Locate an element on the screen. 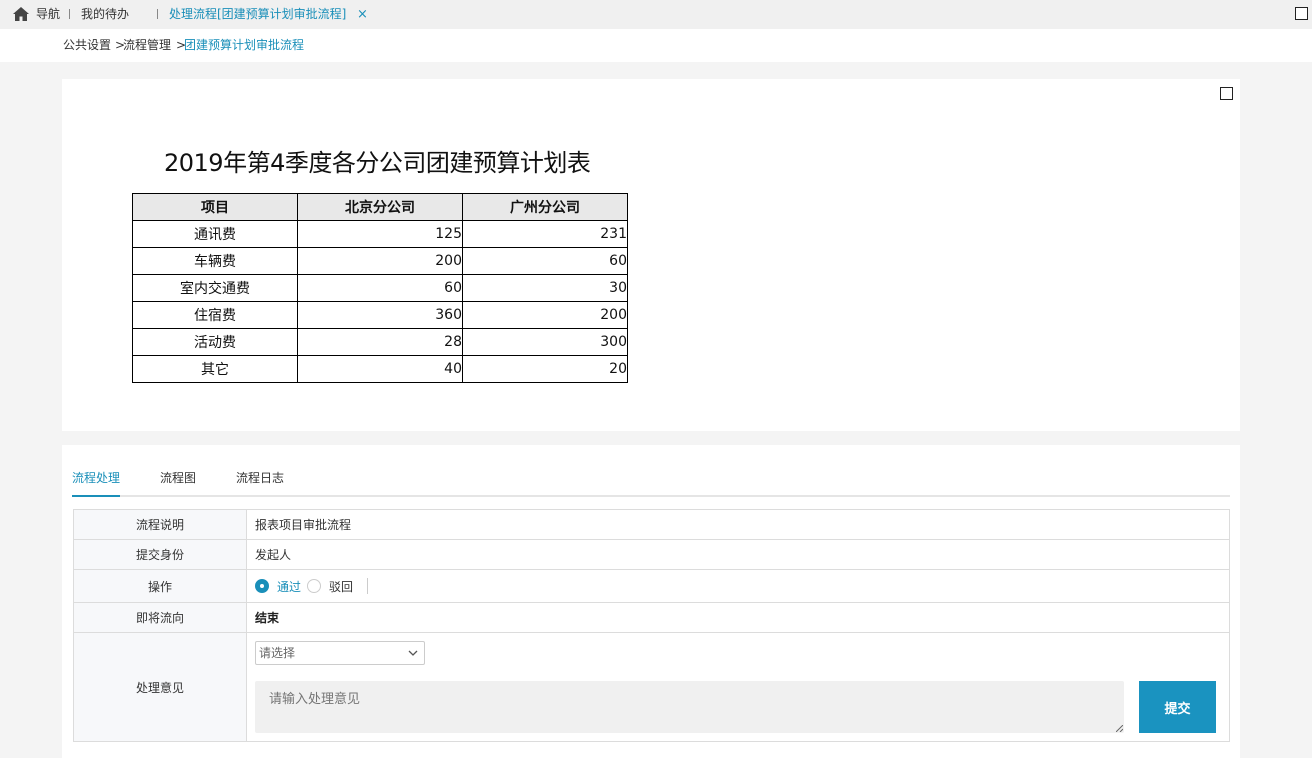 This screenshot has width=1312, height=758. next-step-value: 结束 is located at coordinates (267, 618).